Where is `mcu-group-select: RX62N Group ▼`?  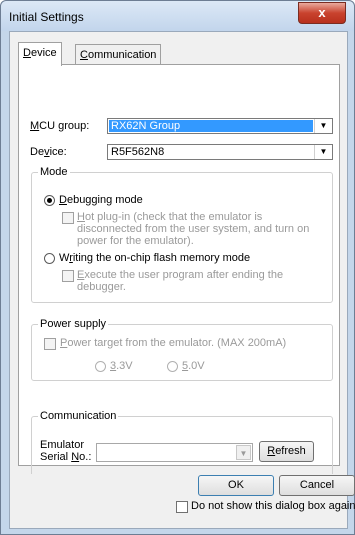
mcu-group-select: RX62N Group ▼ is located at coordinates (220, 126).